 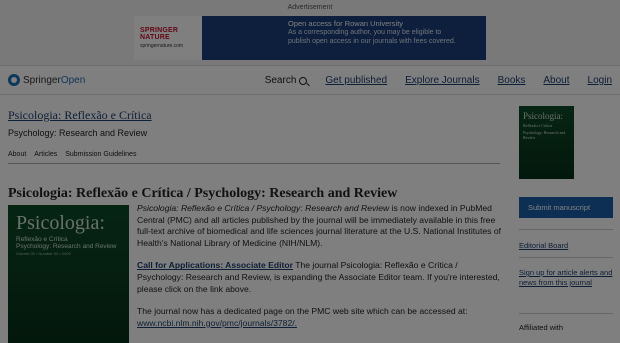 I want to click on editorial-board-link: Editorial Board, so click(x=566, y=246).